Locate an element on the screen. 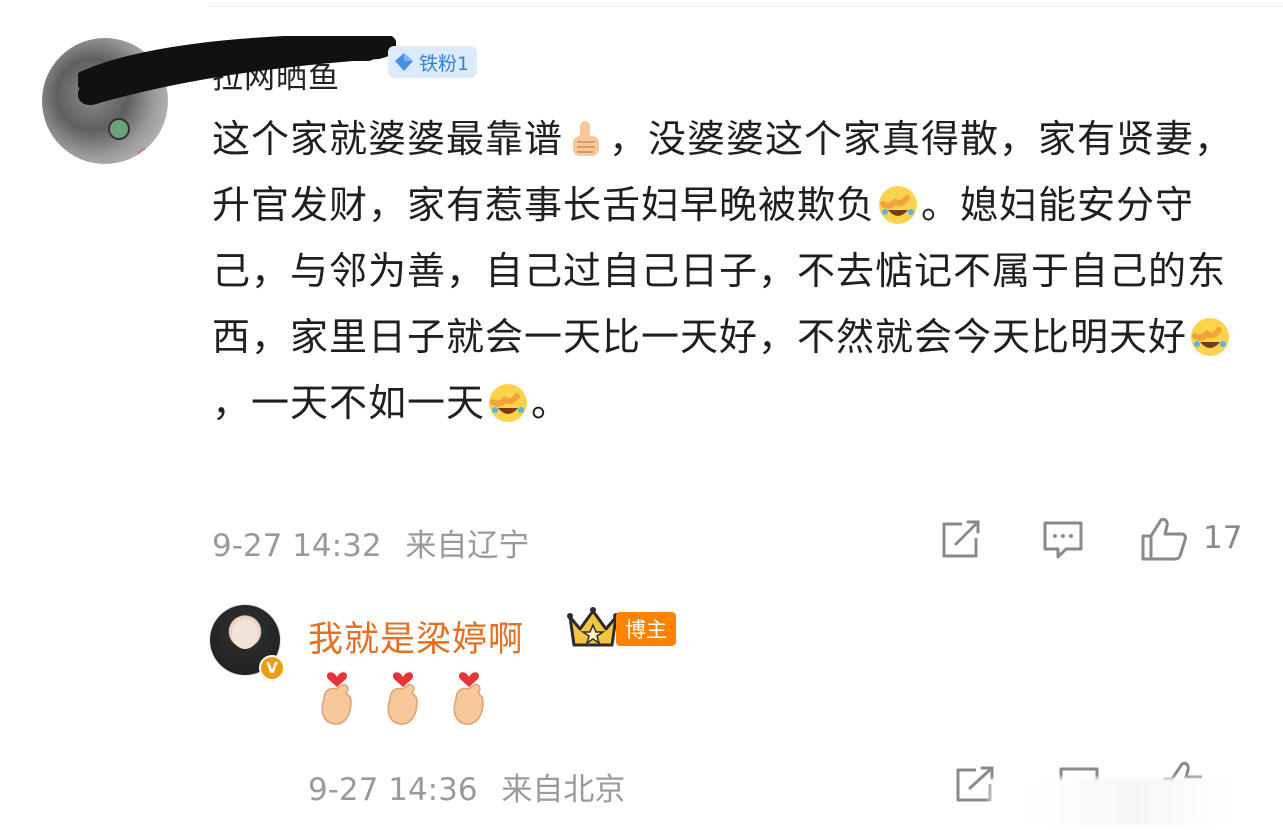  fan-badge: 铁粉1 is located at coordinates (433, 62).